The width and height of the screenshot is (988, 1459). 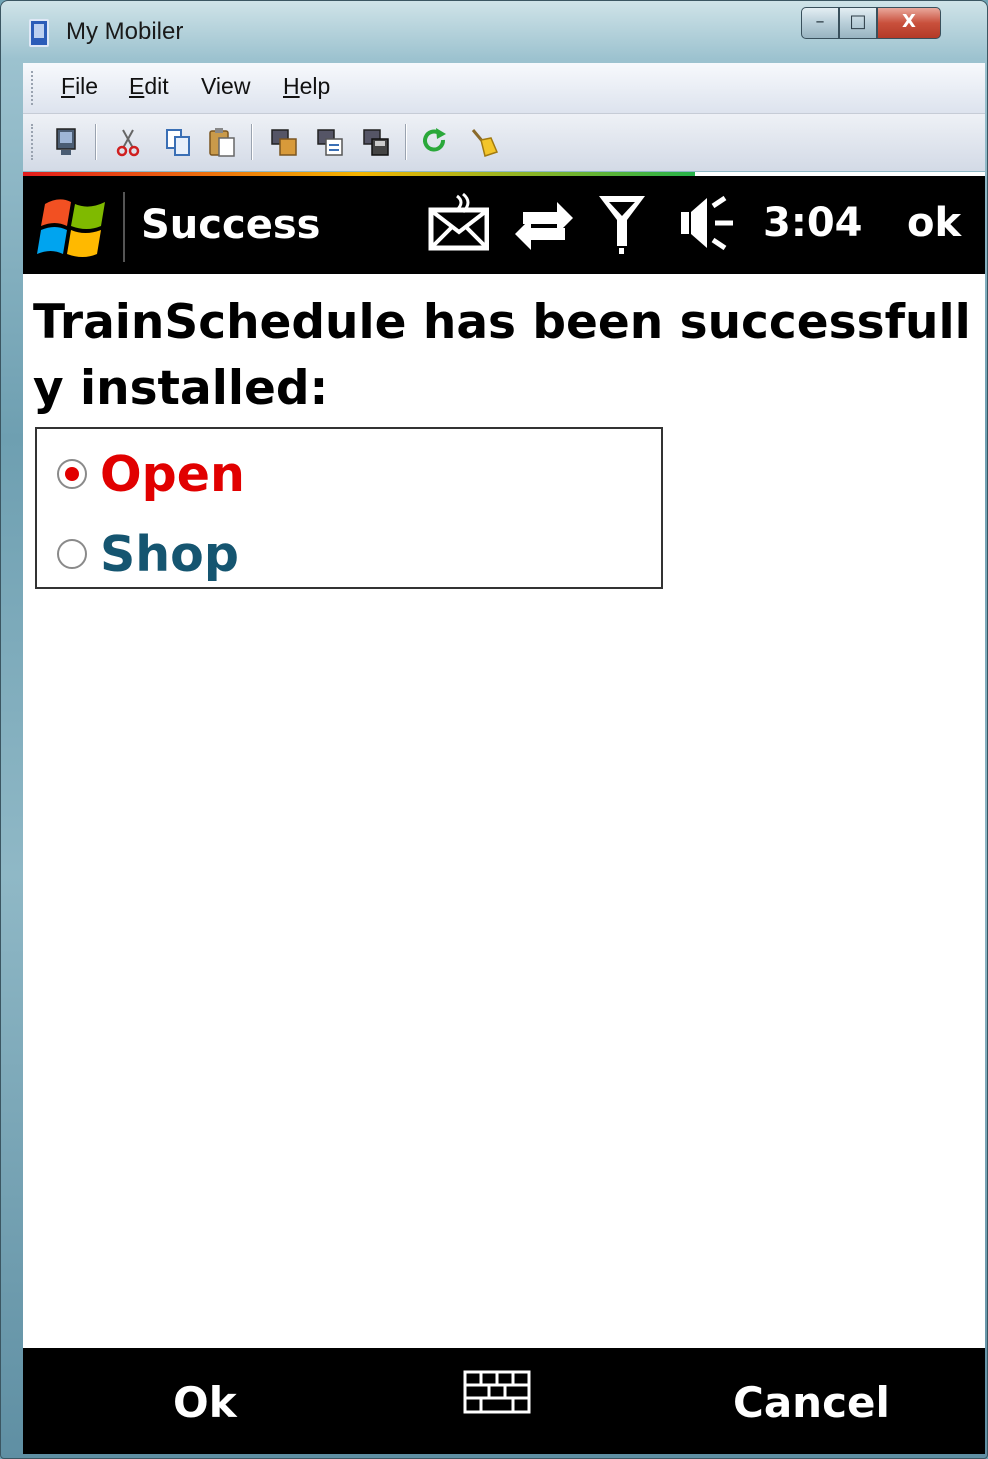 I want to click on softkey-bar: Ok Cancel, so click(x=504, y=1401).